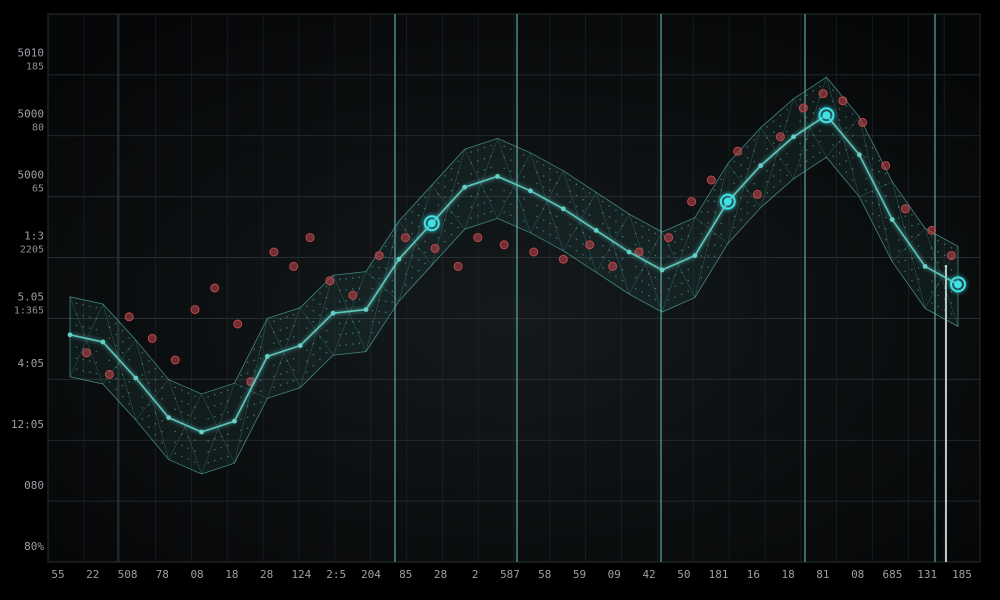 This screenshot has height=600, width=1000. I want to click on y-tick-label: 80%, so click(34, 546).